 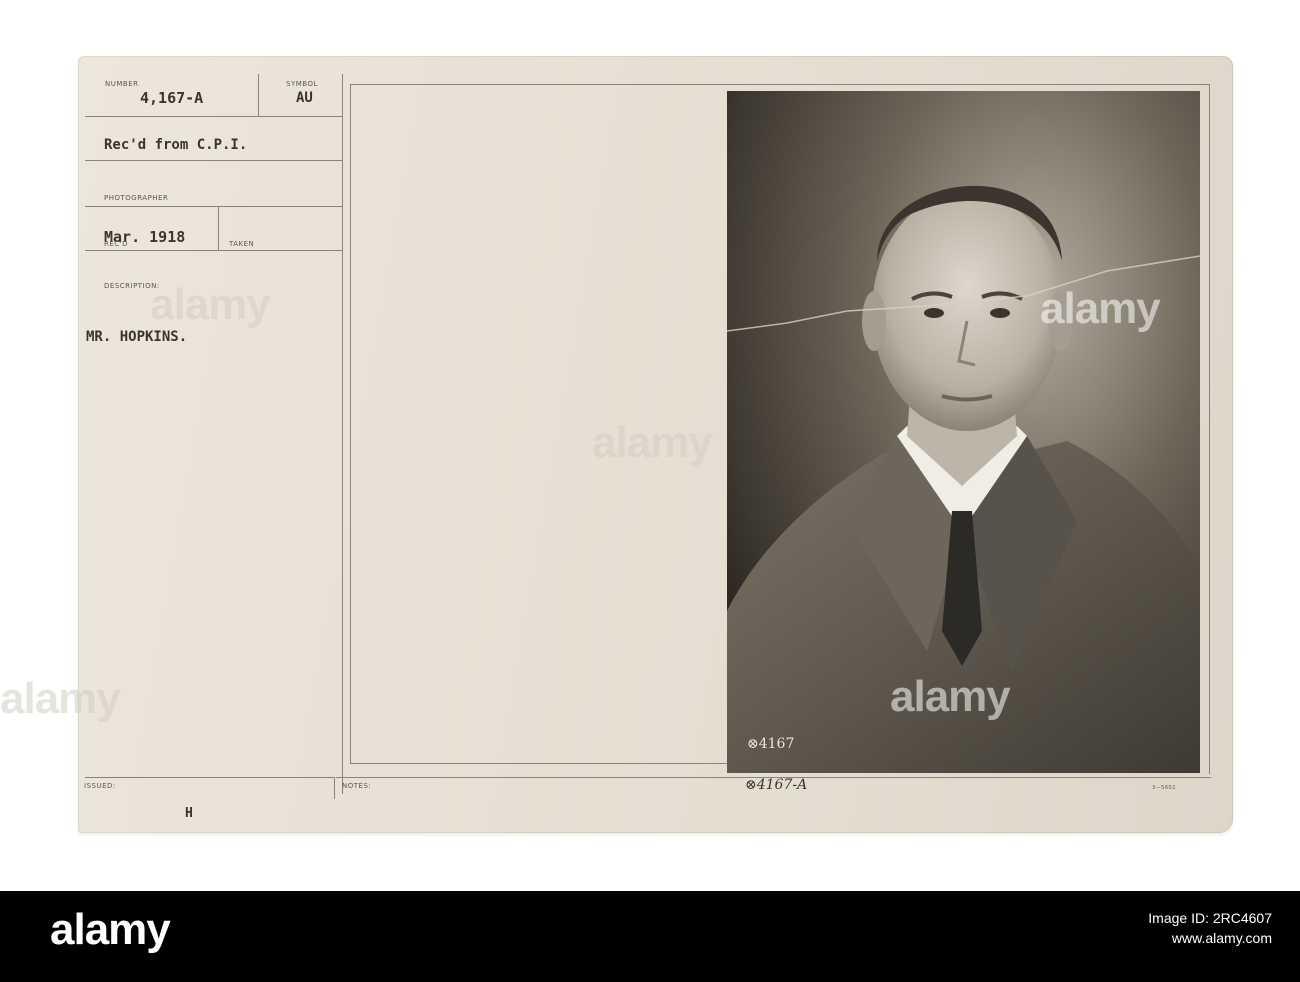 I want to click on site-url: www.alamy.com, so click(x=1210, y=938).